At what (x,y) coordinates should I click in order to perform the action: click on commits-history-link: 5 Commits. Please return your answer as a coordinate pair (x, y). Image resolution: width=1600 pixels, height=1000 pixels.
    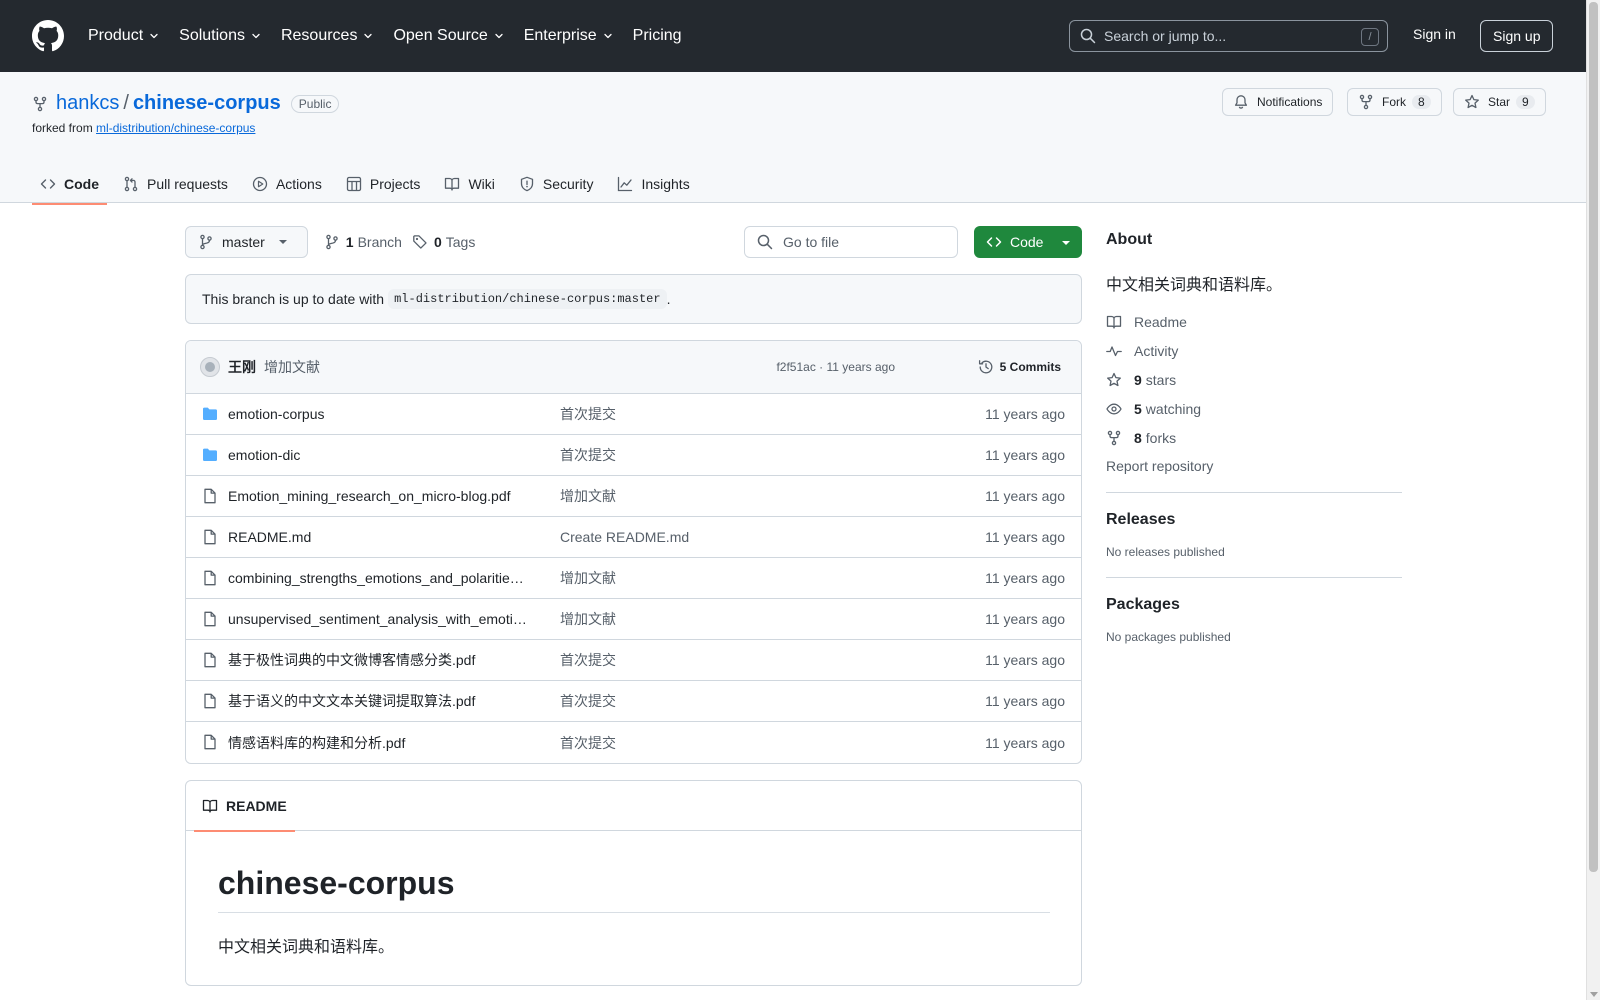
    Looking at the image, I should click on (1019, 367).